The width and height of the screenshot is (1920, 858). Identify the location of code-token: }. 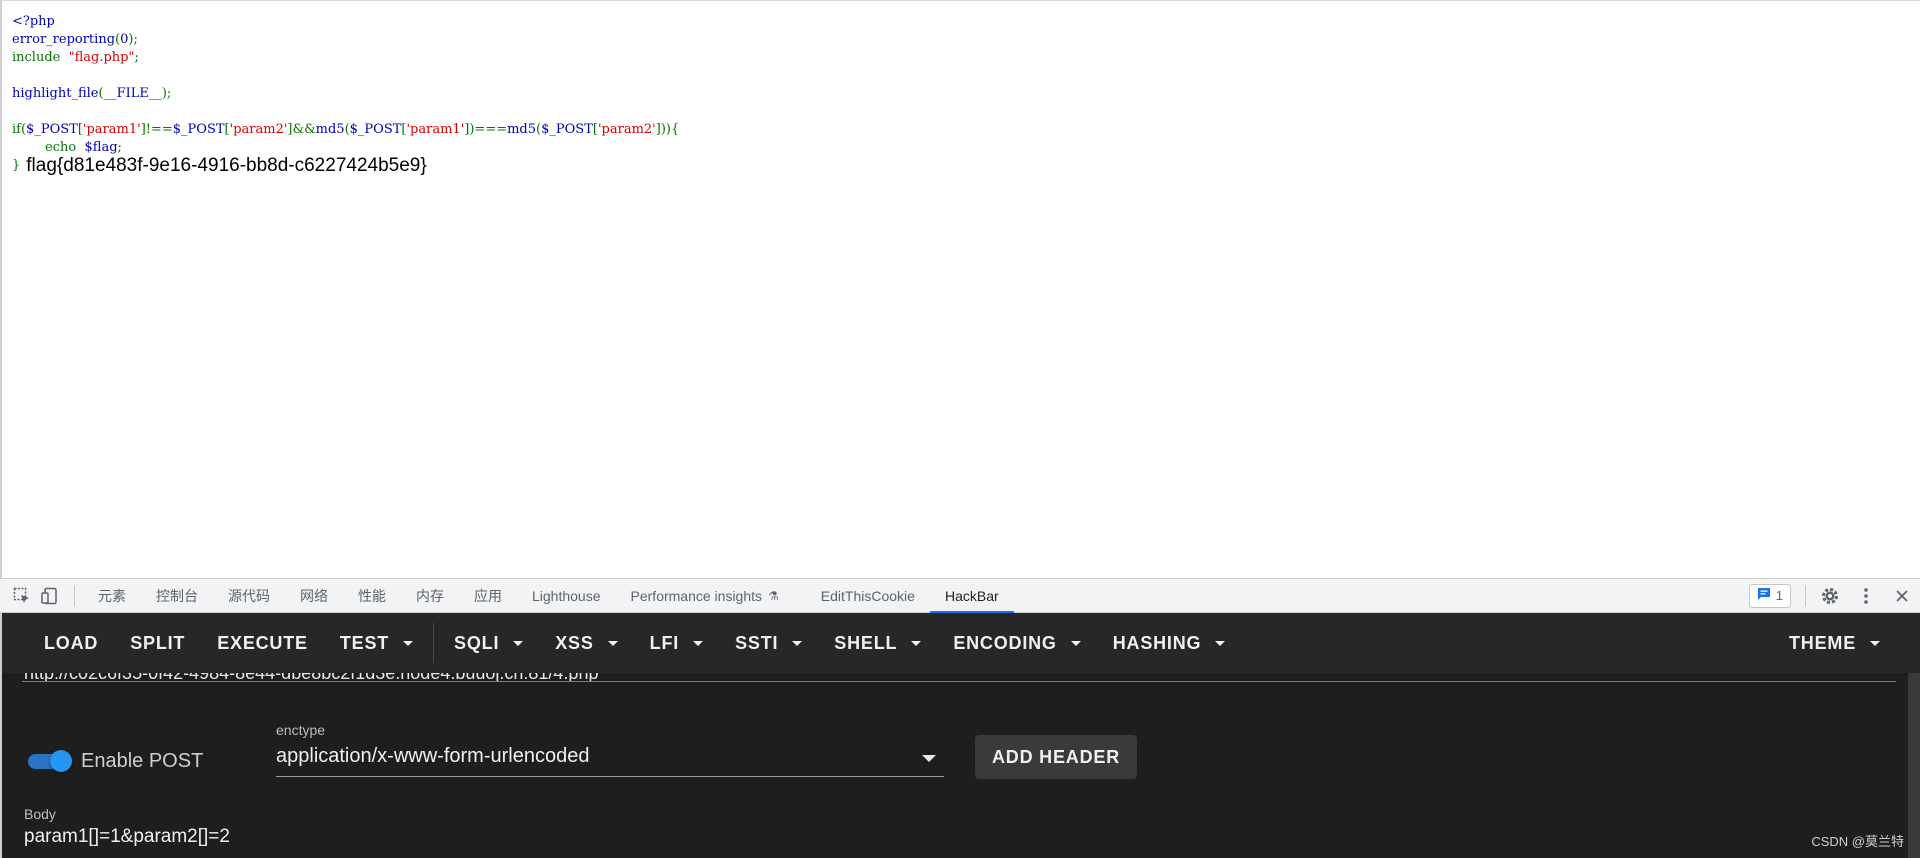
(16, 165).